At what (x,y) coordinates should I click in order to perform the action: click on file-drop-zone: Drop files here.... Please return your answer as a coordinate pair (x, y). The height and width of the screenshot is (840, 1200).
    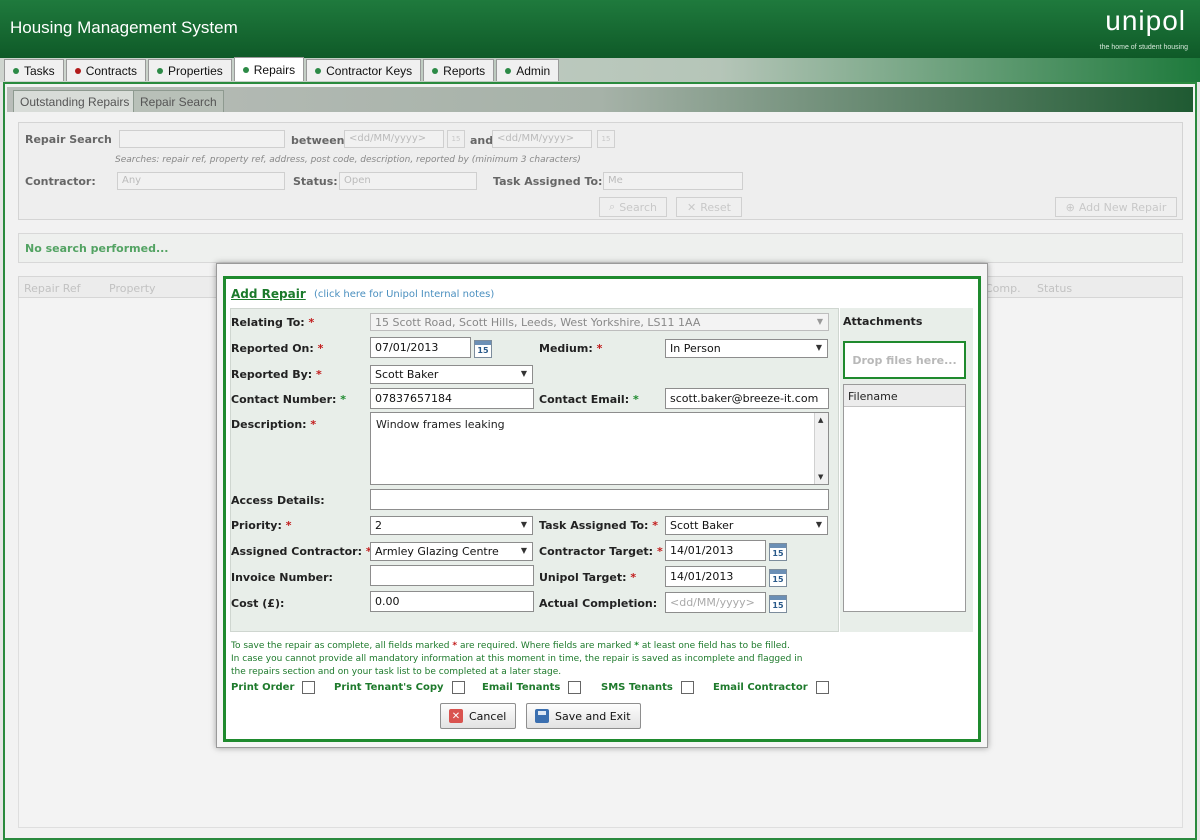
    Looking at the image, I should click on (904, 360).